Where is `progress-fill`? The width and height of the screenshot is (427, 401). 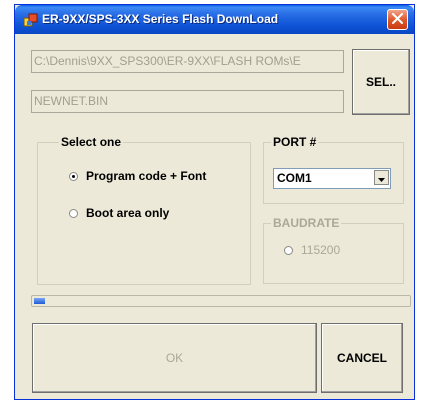 progress-fill is located at coordinates (39, 301).